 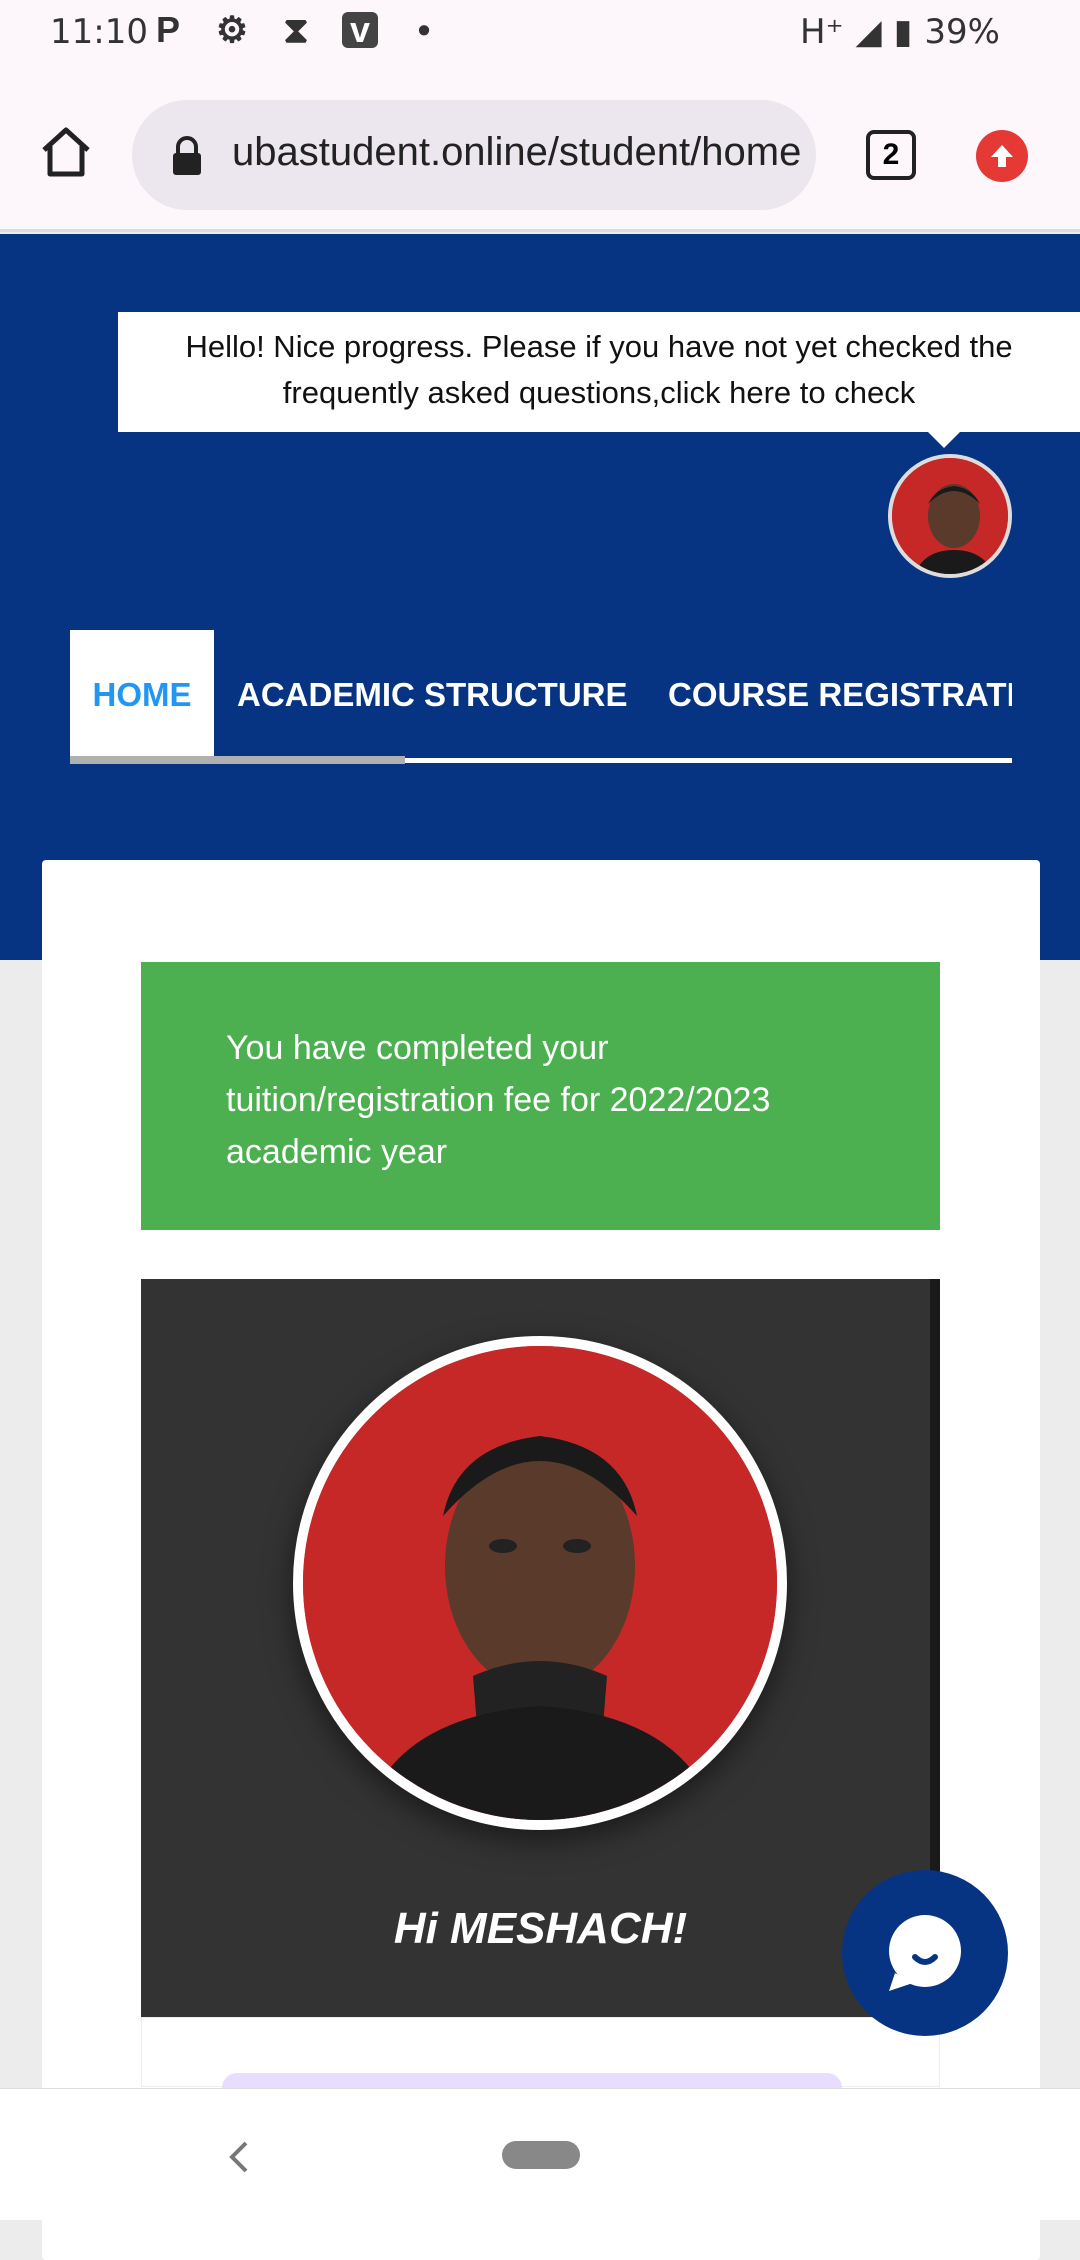 I want to click on greeting-text: Hi MESHACH!, so click(x=540, y=1928).